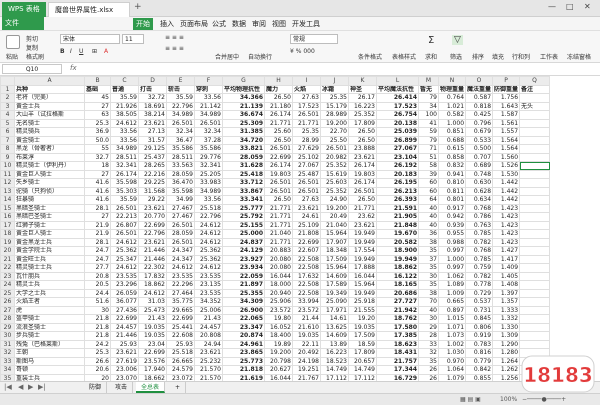  I want to click on cell: 26.501, so click(362, 191).